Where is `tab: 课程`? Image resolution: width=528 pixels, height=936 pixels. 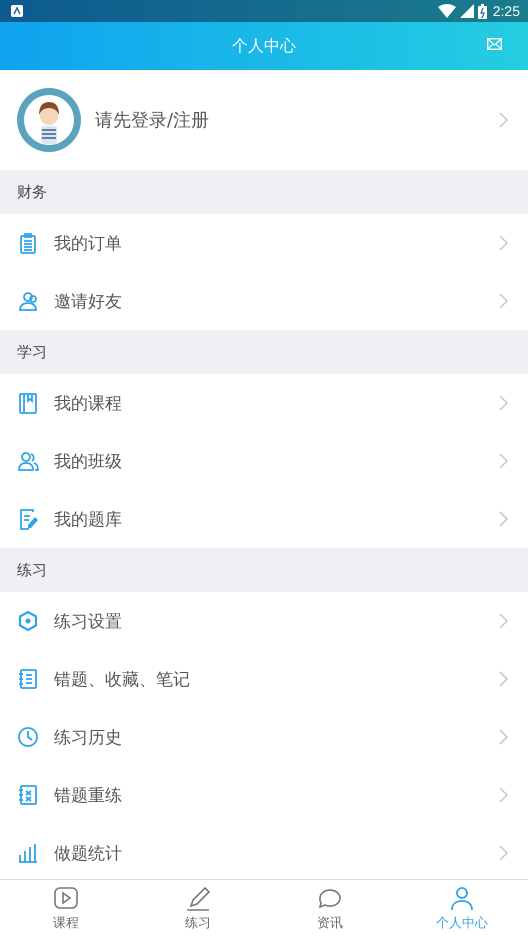
tab: 课程 is located at coordinates (66, 908).